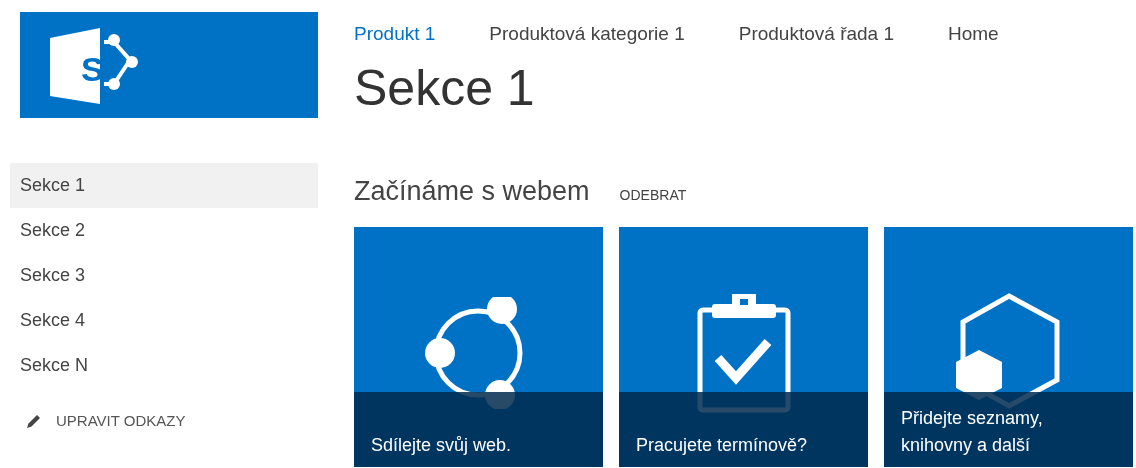 The width and height of the screenshot is (1136, 468). What do you see at coordinates (653, 195) in the screenshot?
I see `remove-link: ODEBRAT` at bounding box center [653, 195].